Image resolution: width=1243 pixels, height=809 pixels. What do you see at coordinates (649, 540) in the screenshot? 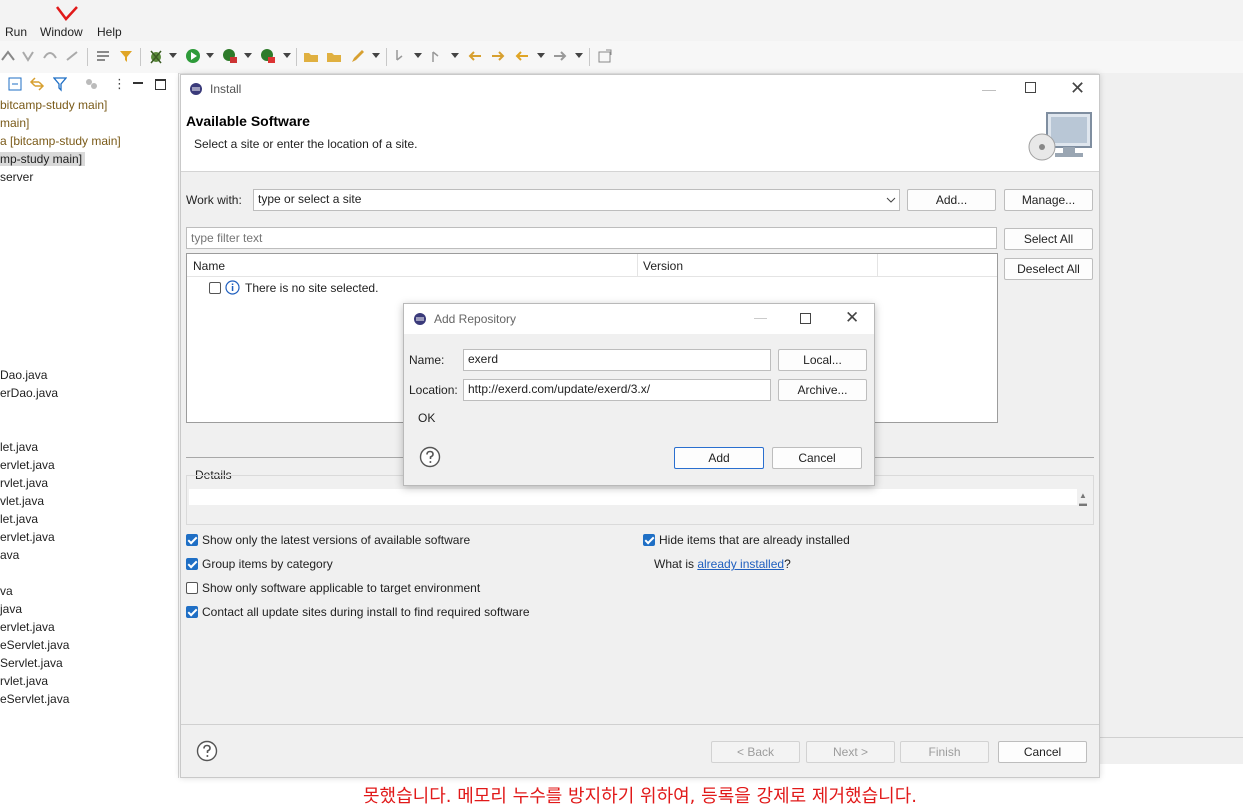
I see `hide-installed-checkbox` at bounding box center [649, 540].